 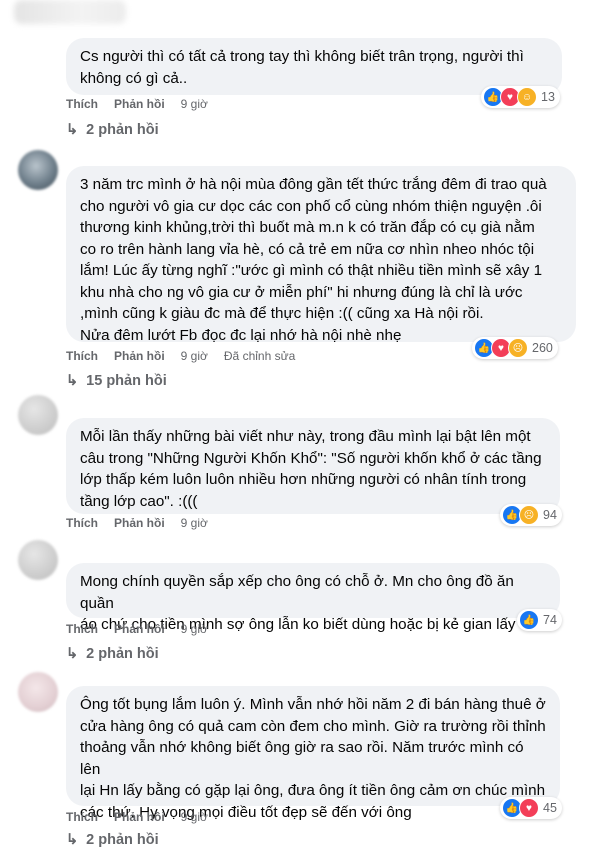 I want to click on reaction-summary: 👍 74, so click(x=539, y=620).